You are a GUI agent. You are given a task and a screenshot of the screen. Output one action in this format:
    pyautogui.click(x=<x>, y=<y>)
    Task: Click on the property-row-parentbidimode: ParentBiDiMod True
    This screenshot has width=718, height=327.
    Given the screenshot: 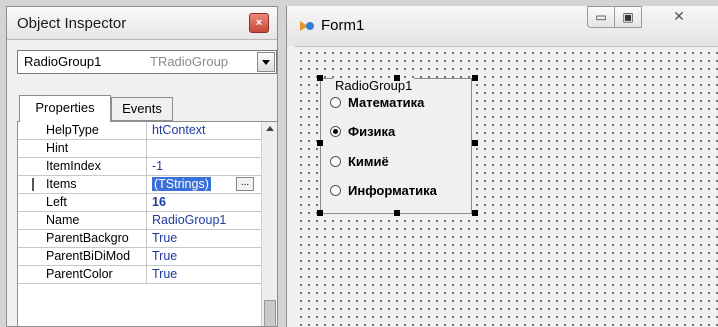 What is the action you would take?
    pyautogui.click(x=140, y=257)
    